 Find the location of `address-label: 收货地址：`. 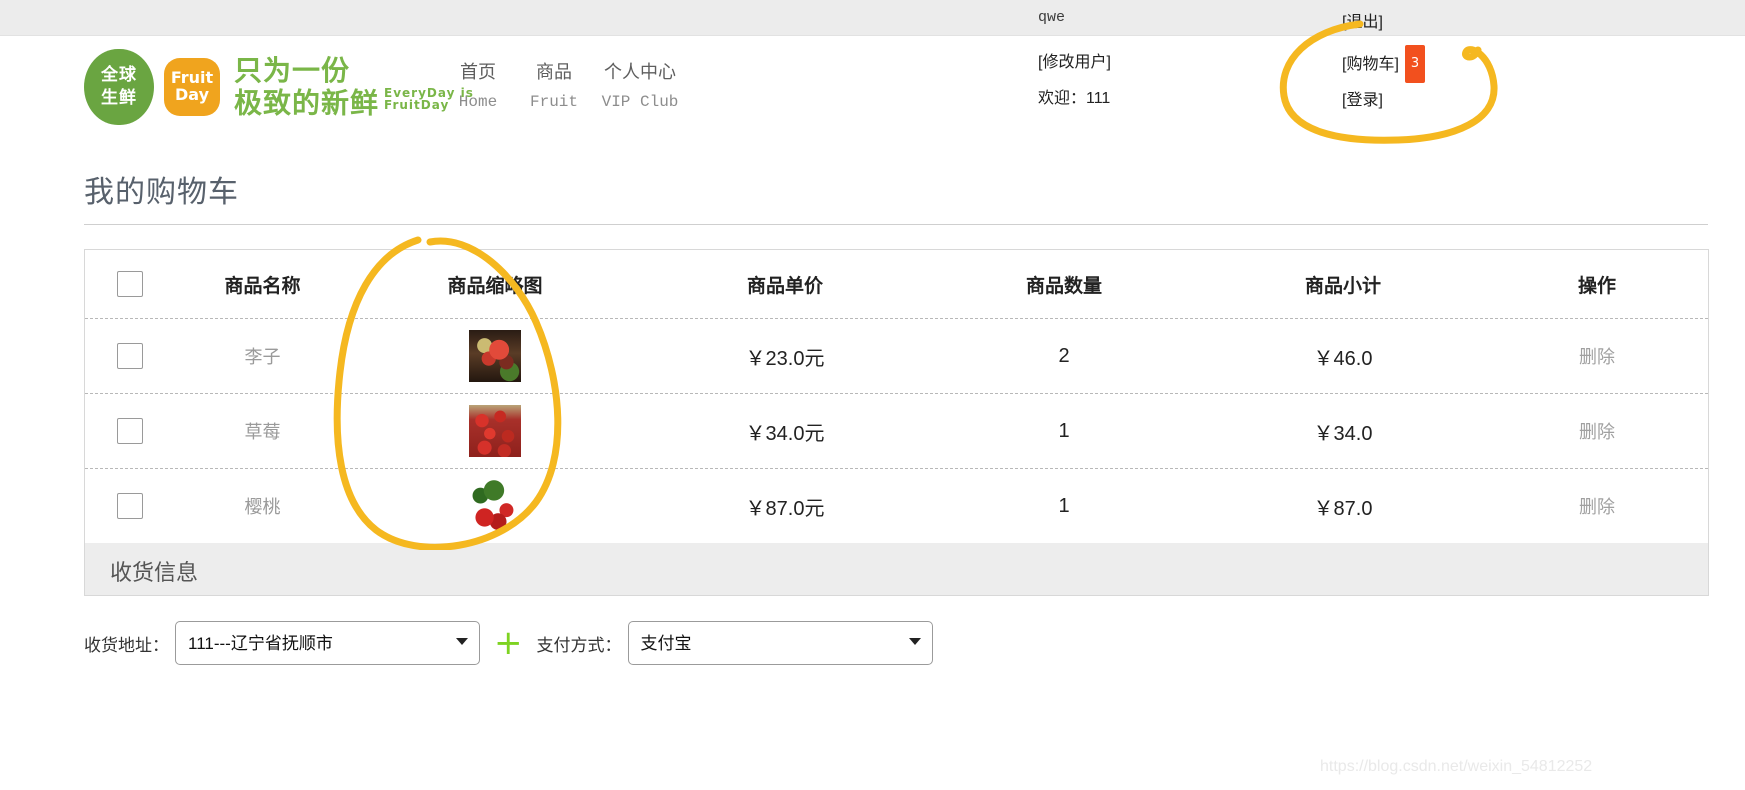

address-label: 收货地址： is located at coordinates (126, 645).